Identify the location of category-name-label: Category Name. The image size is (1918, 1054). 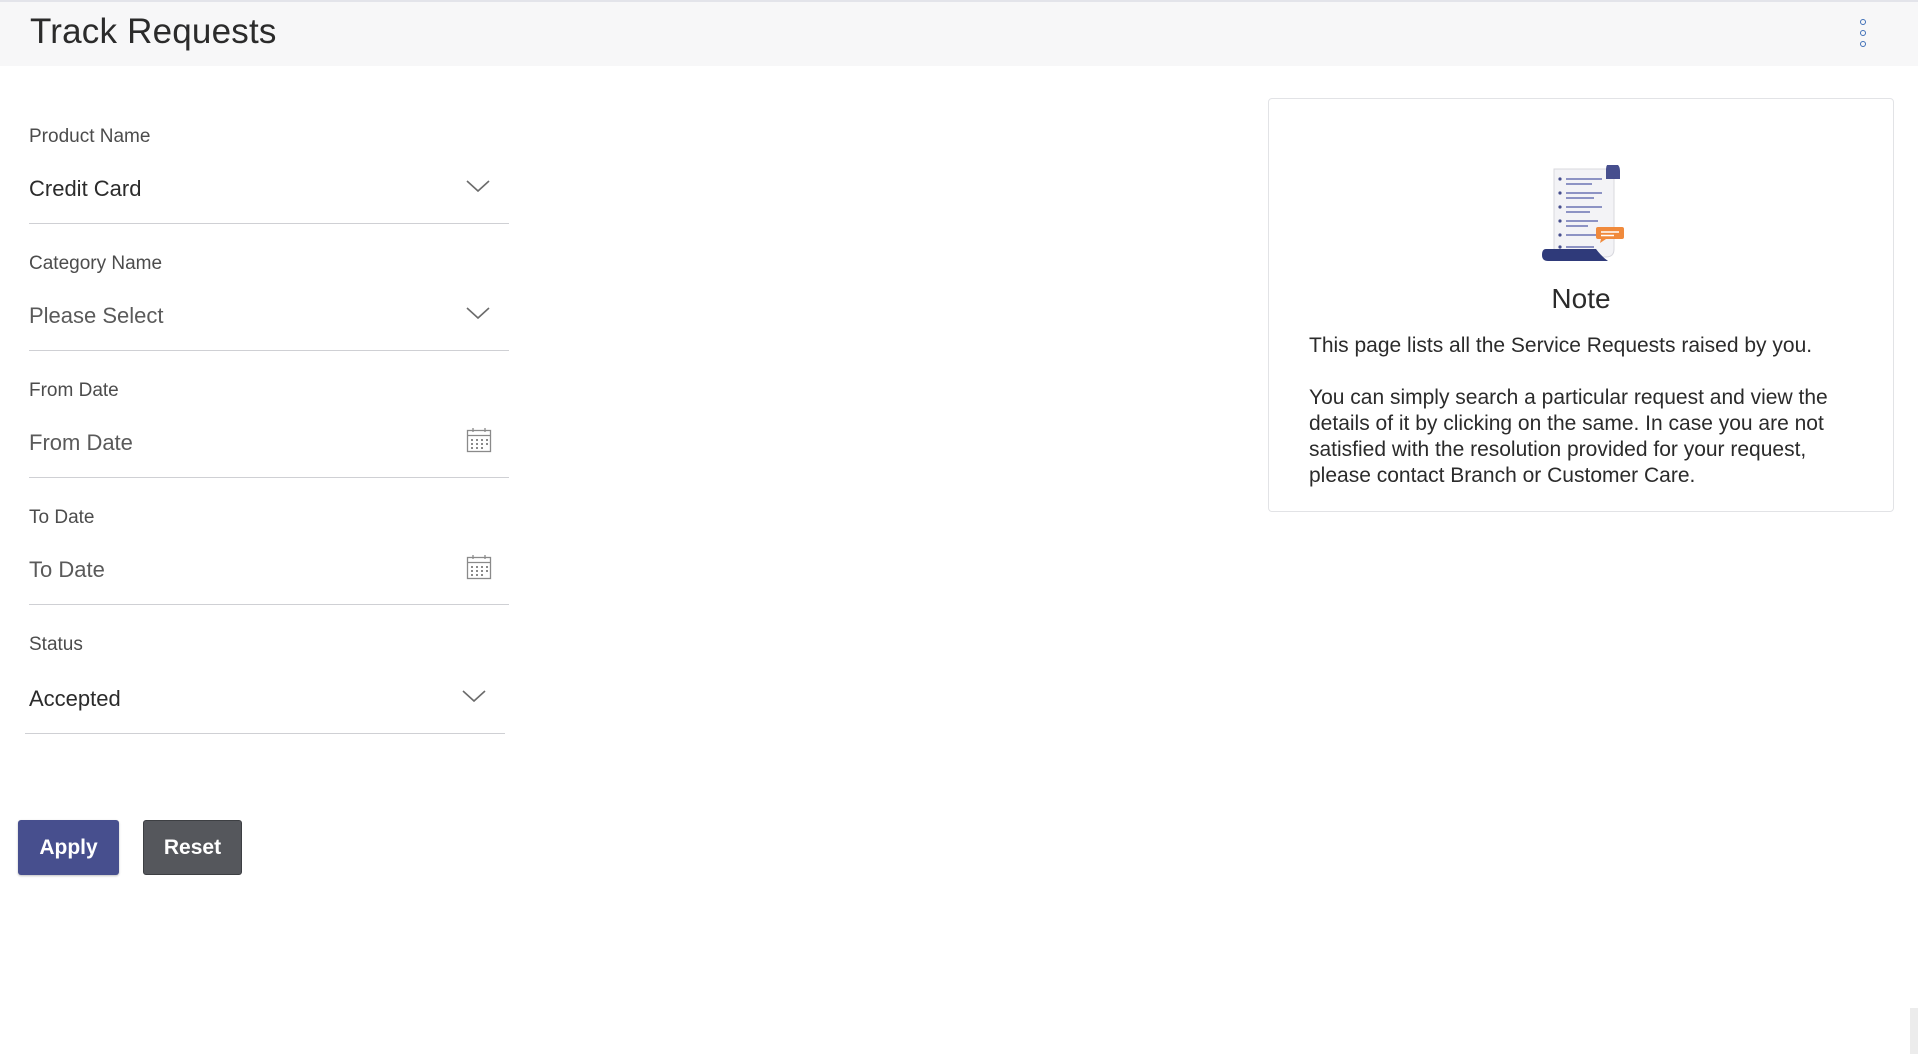
(96, 263).